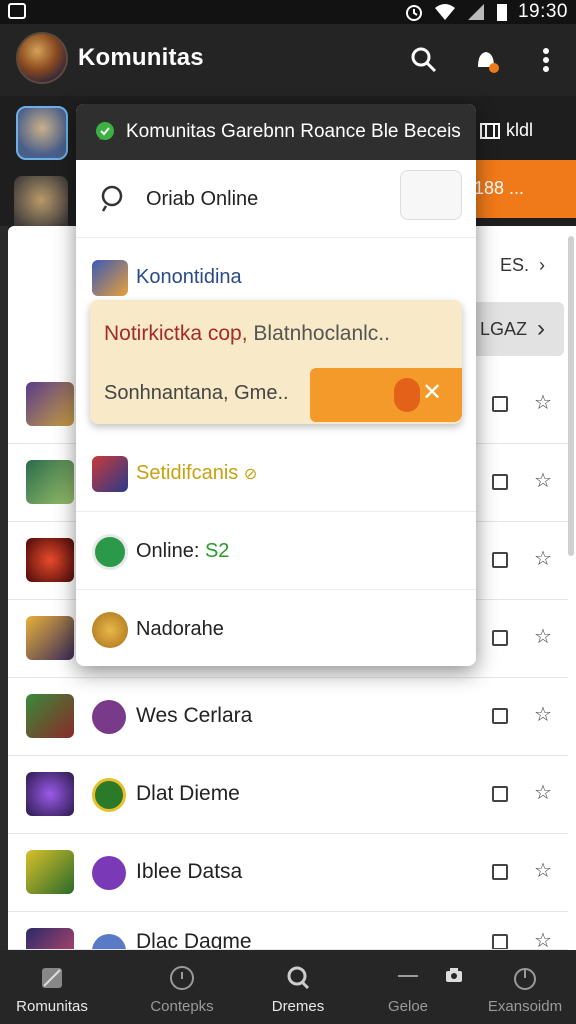 The image size is (576, 1024). I want to click on search-button, so click(424, 60).